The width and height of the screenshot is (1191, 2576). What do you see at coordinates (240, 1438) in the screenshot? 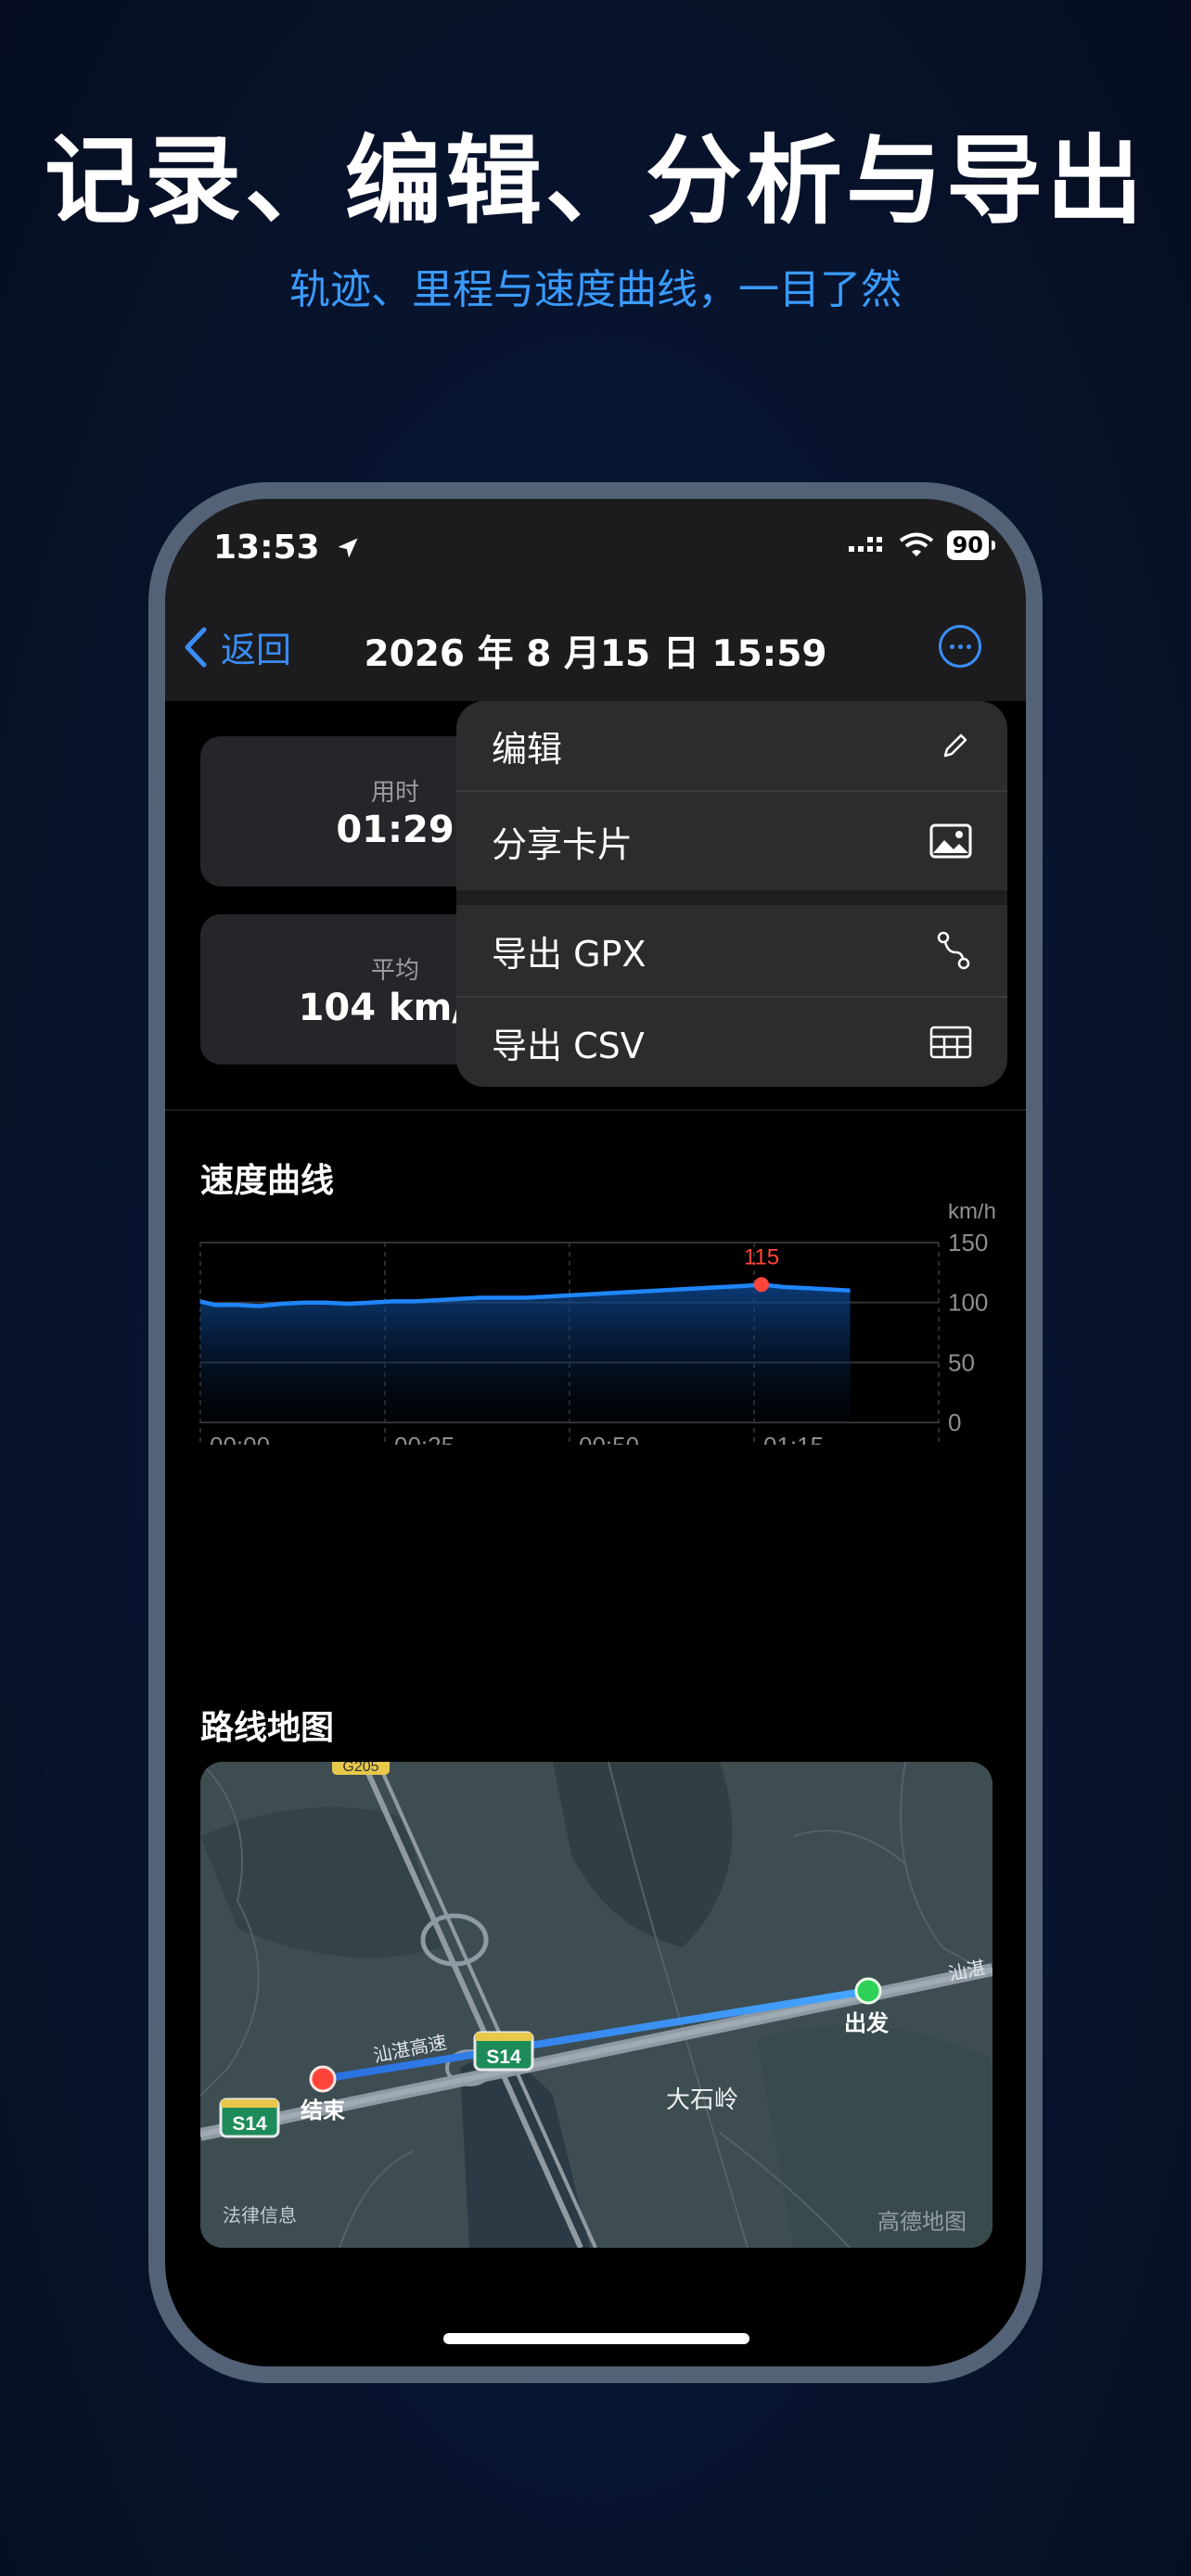
I see `chart-x-tick-label: 00:00` at bounding box center [240, 1438].